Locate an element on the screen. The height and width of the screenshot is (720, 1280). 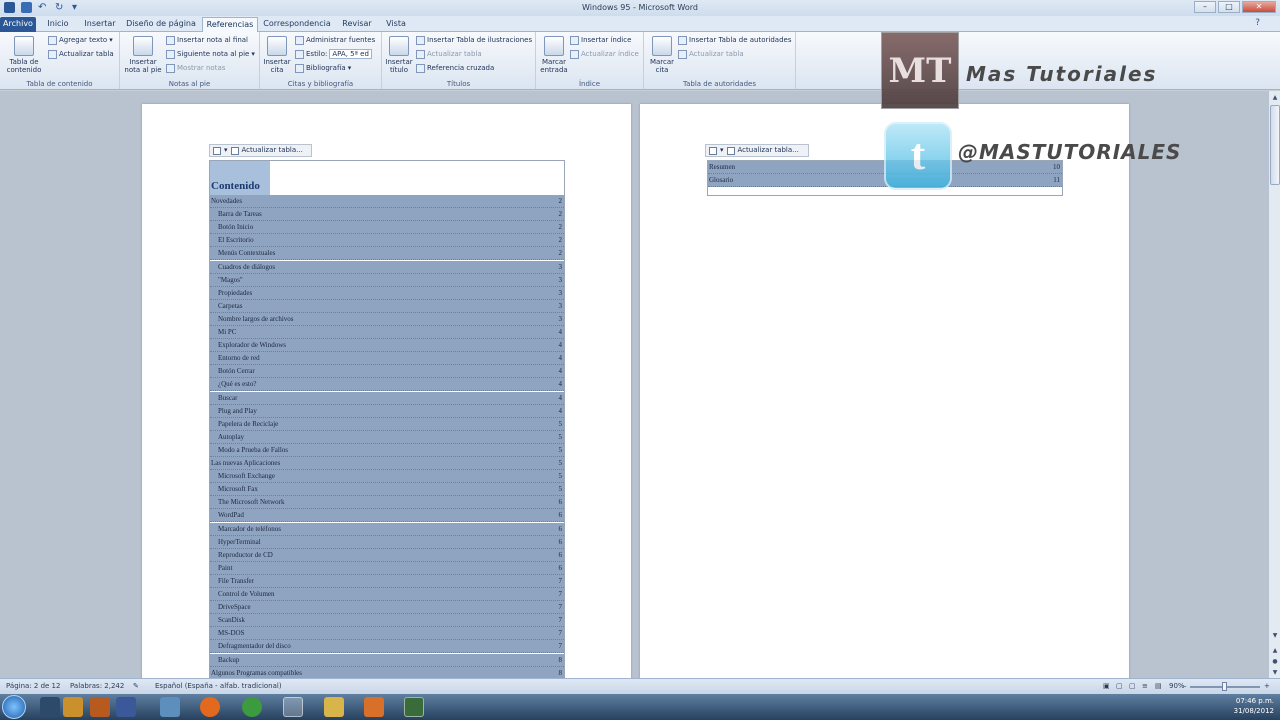
update-toc-button: Actualizar tabla is located at coordinates (81, 54).